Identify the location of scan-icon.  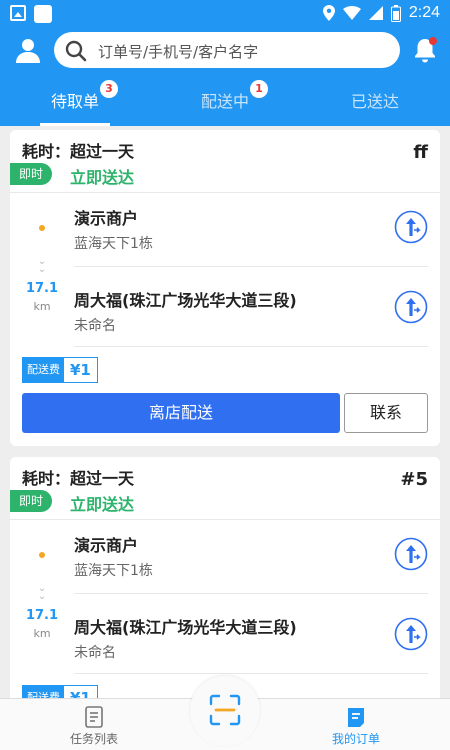
(225, 710).